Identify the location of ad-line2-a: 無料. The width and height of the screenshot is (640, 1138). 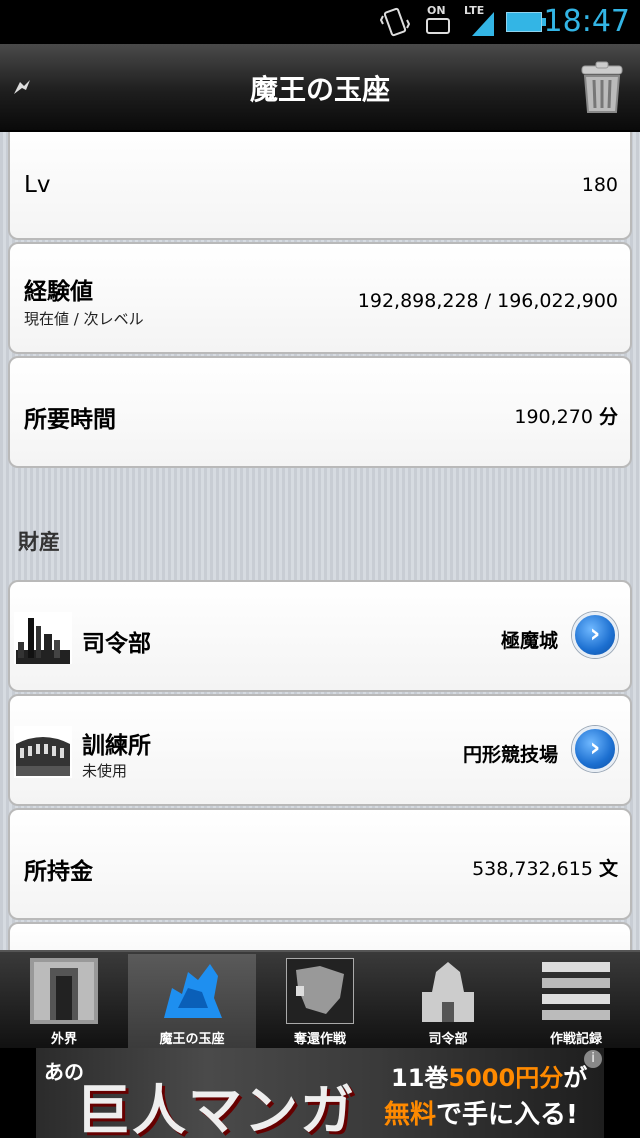
(410, 1115).